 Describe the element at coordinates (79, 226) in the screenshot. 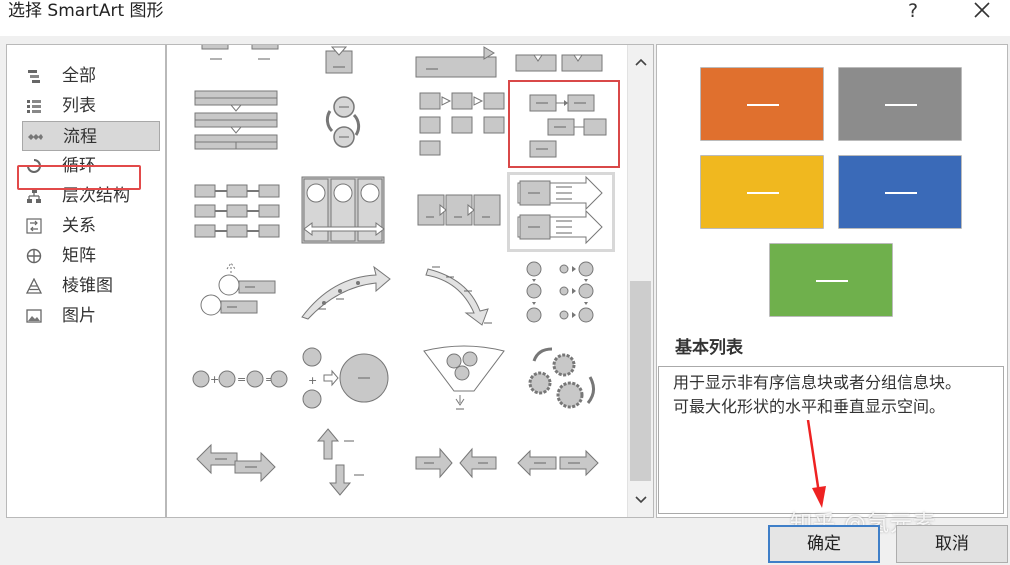

I see `category-label: 关系` at that location.